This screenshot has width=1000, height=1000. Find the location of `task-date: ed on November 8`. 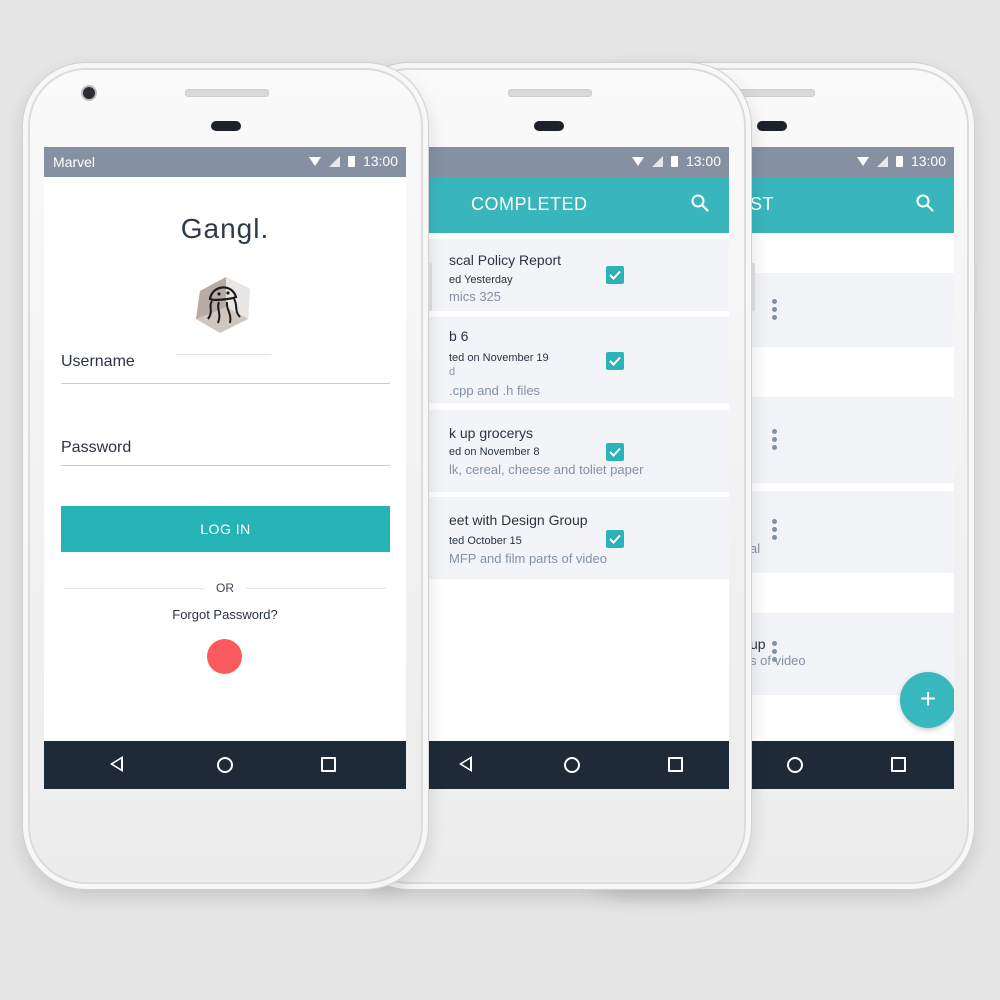

task-date: ed on November 8 is located at coordinates (494, 452).